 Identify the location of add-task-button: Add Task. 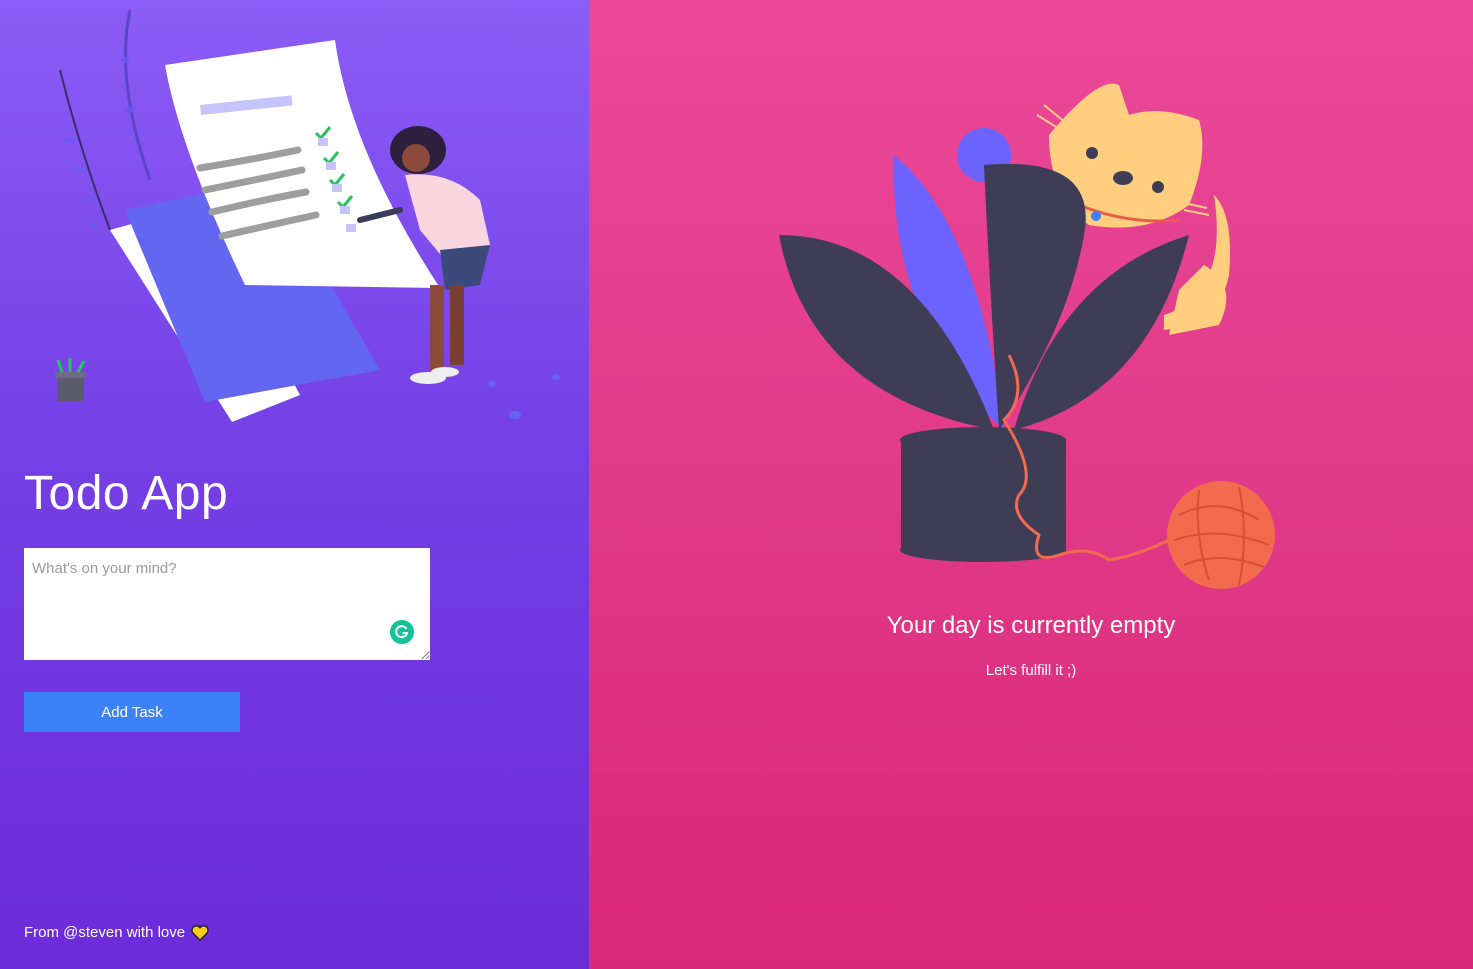
(132, 712).